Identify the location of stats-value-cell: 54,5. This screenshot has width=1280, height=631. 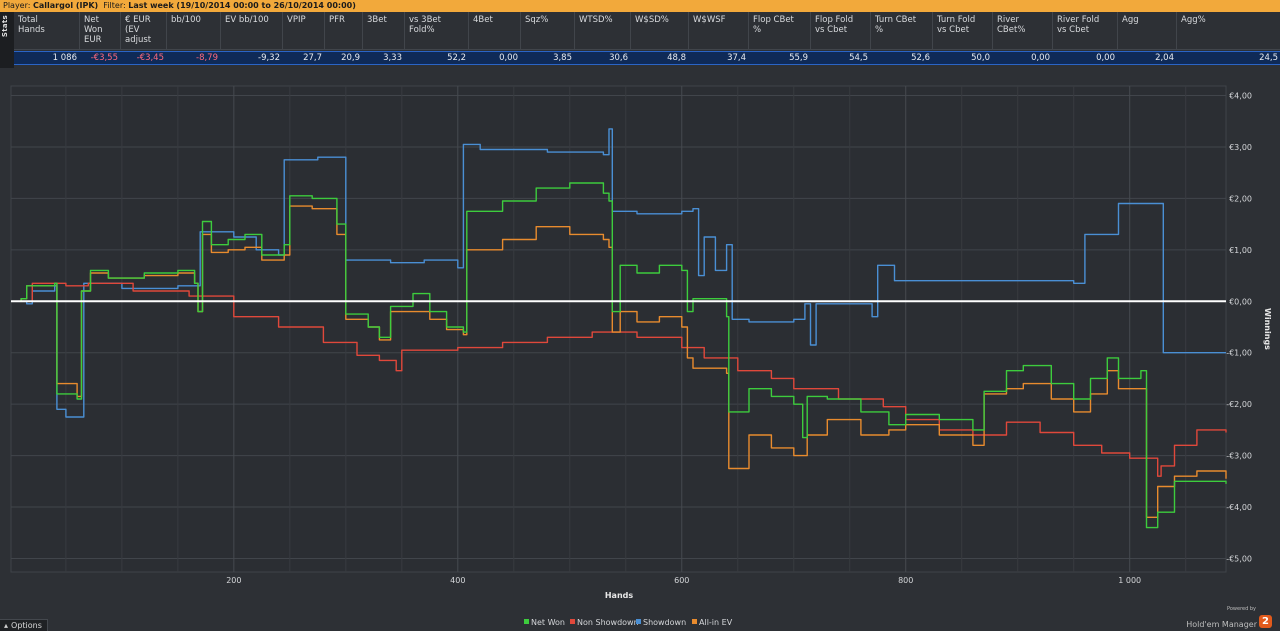
(858, 58).